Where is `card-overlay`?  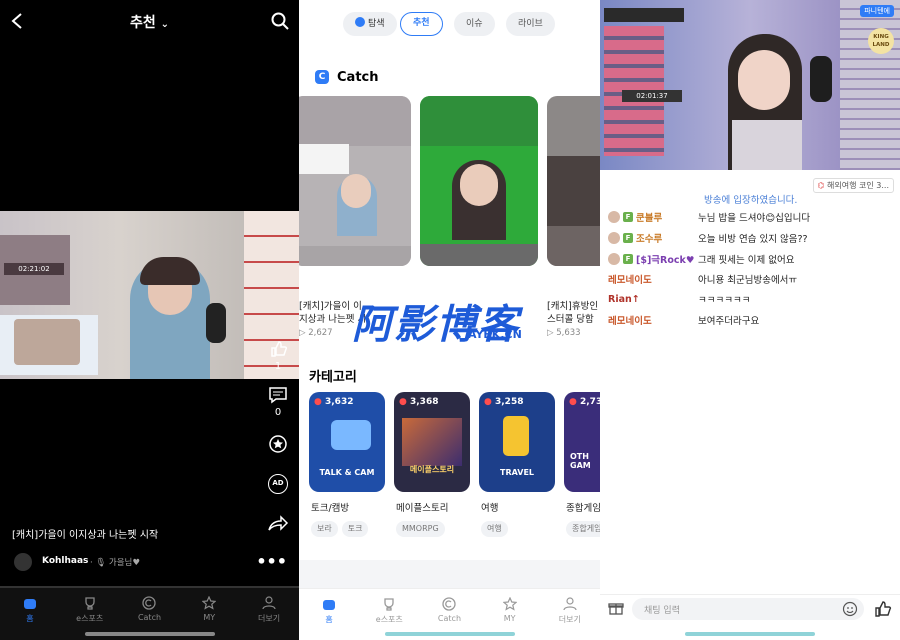 card-overlay is located at coordinates (324, 159).